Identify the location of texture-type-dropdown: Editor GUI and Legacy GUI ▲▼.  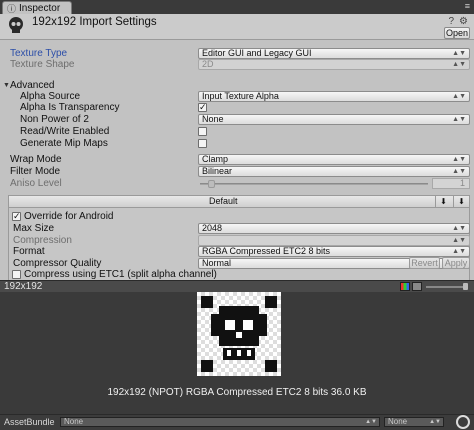
(334, 53).